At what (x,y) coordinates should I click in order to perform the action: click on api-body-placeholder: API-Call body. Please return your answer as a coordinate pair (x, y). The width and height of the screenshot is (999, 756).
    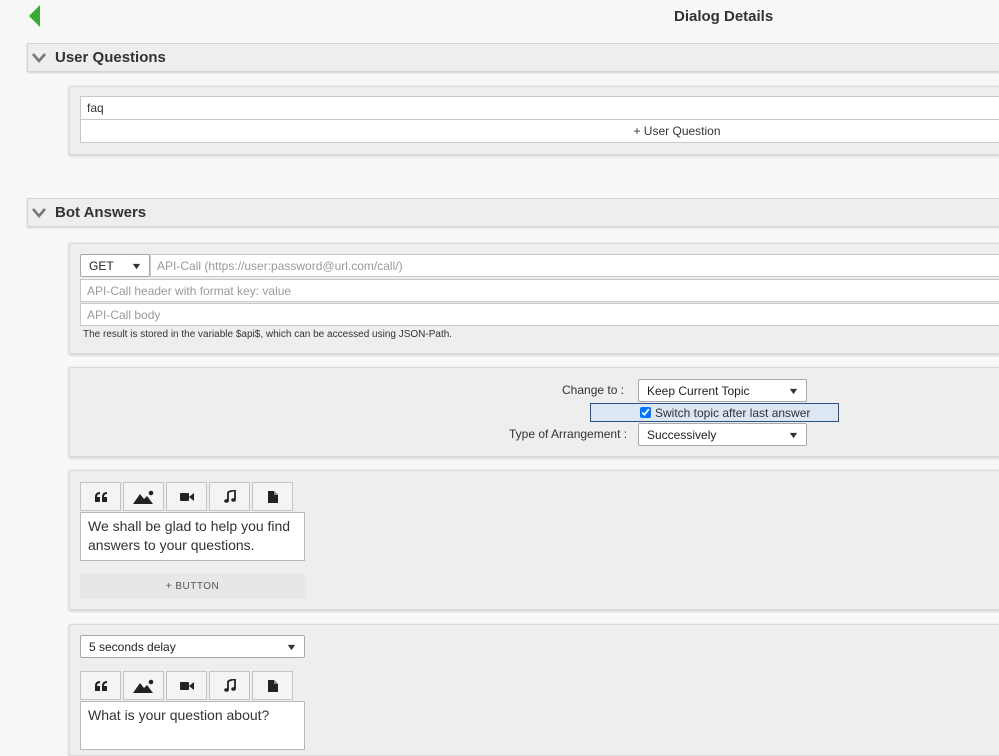
    Looking at the image, I should click on (124, 314).